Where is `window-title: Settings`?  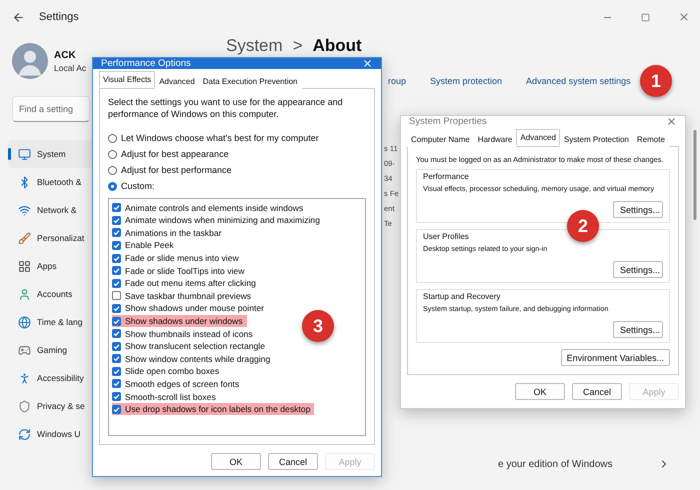
window-title: Settings is located at coordinates (59, 17).